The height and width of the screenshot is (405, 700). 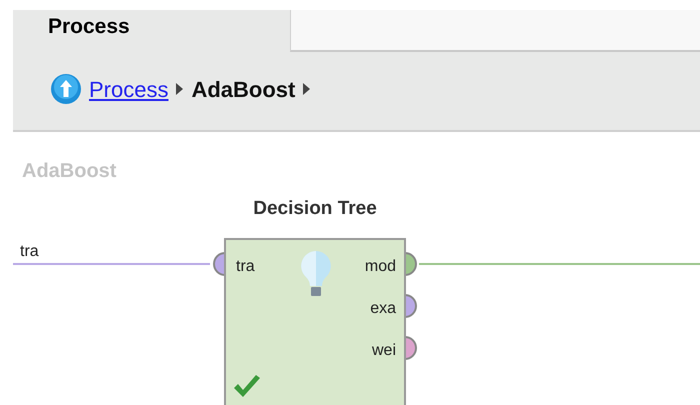 What do you see at coordinates (315, 209) in the screenshot?
I see `operator-title: Decision Tree` at bounding box center [315, 209].